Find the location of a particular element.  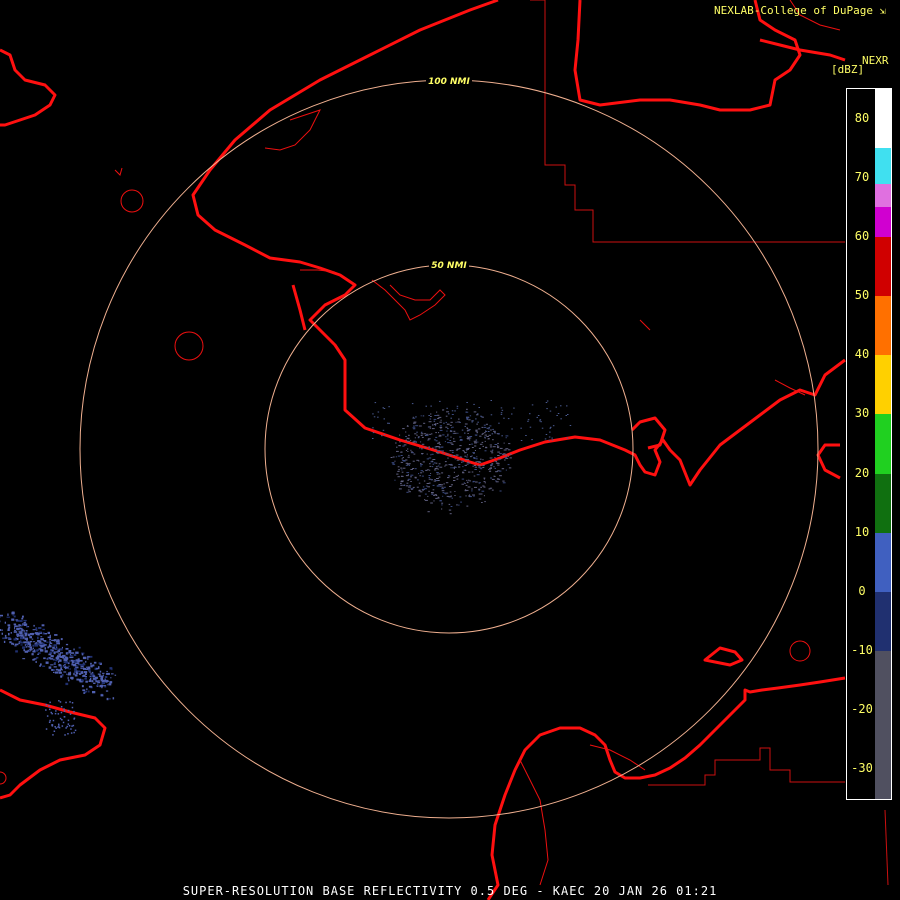

external-link-icon: ⇲ is located at coordinates (883, 11).